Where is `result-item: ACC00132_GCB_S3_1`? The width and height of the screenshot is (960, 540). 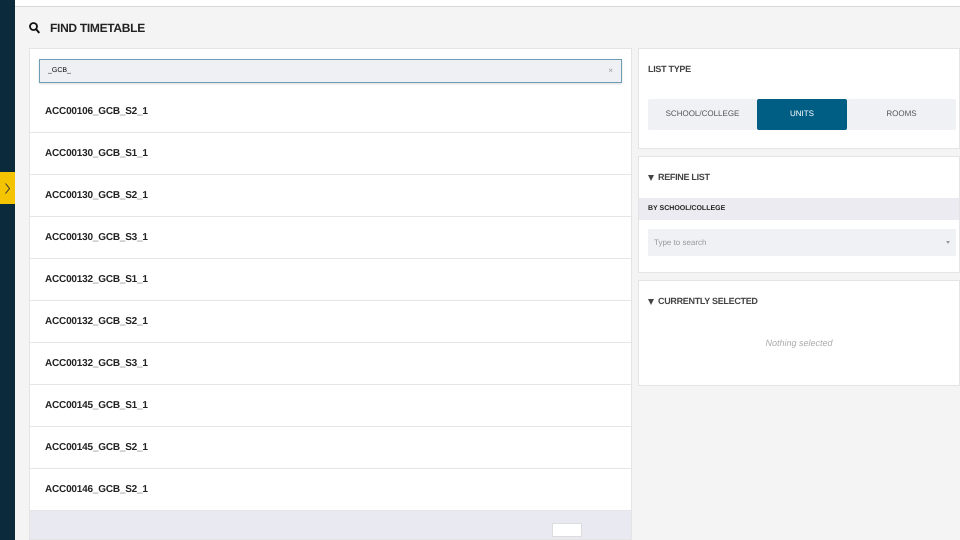
result-item: ACC00132_GCB_S3_1 is located at coordinates (330, 364).